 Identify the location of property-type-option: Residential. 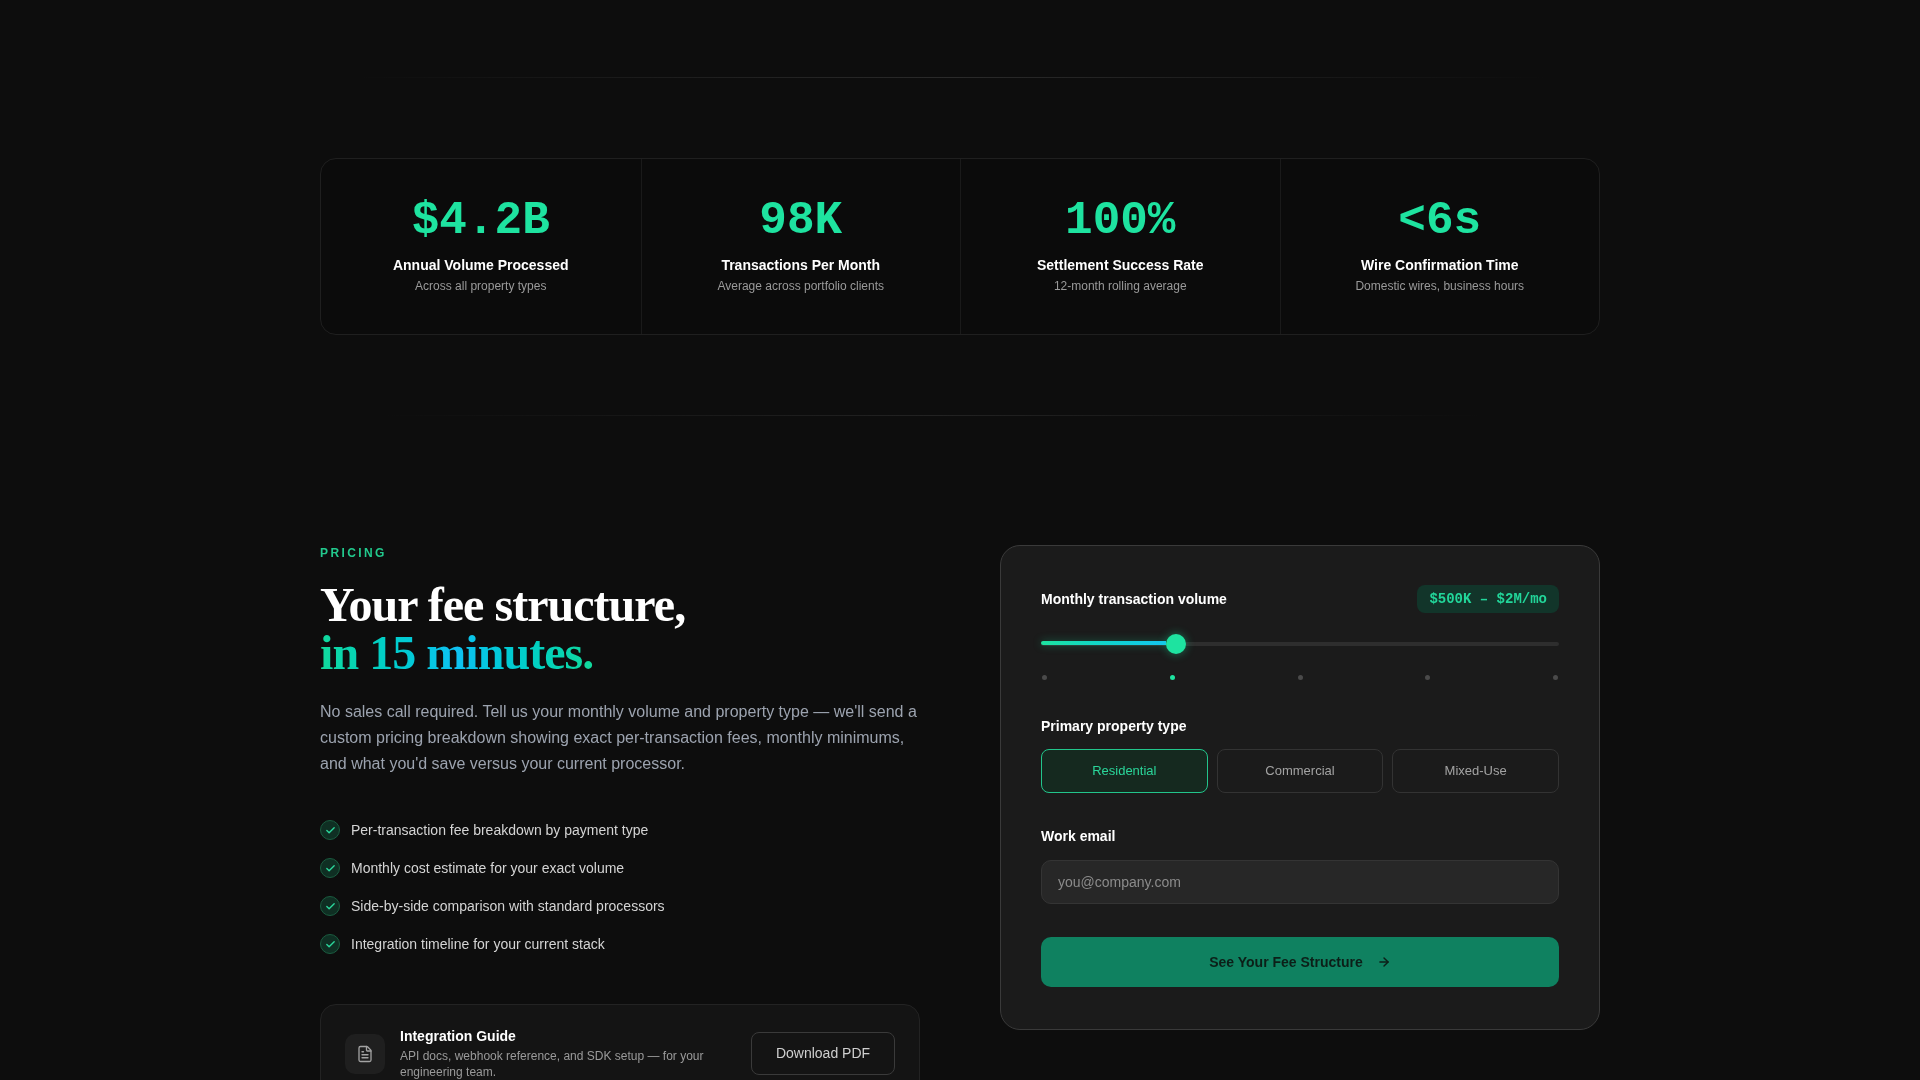
(1124, 771).